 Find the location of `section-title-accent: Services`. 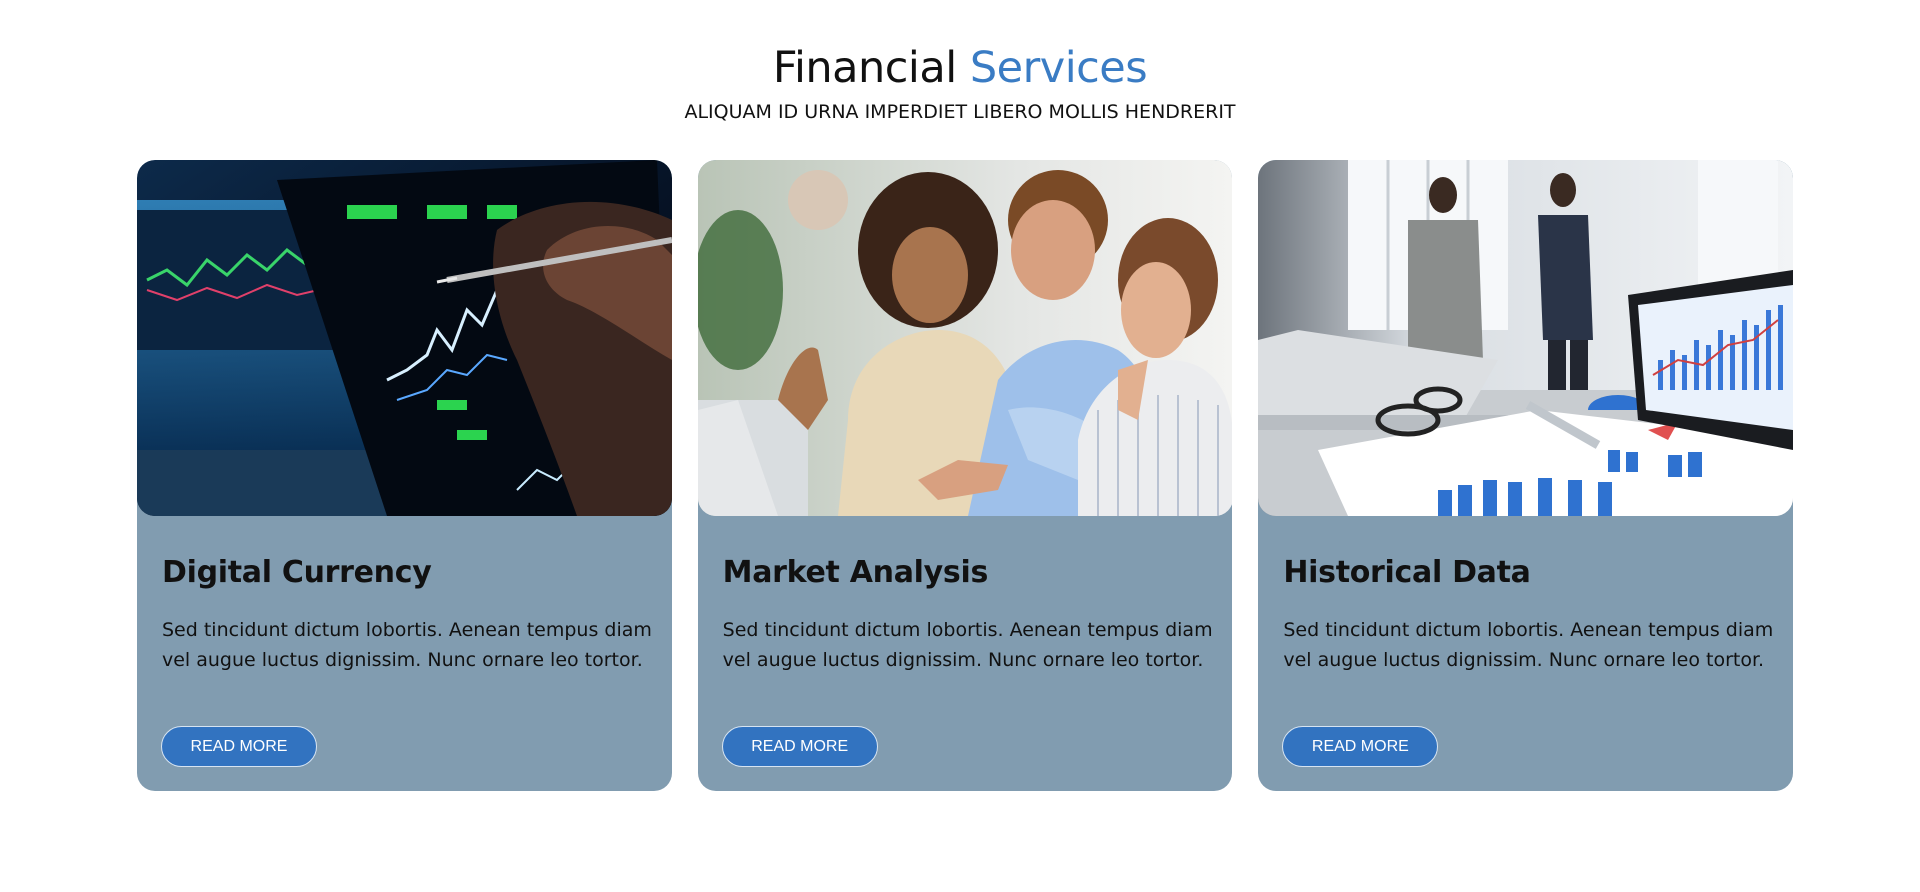

section-title-accent: Services is located at coordinates (1058, 68).